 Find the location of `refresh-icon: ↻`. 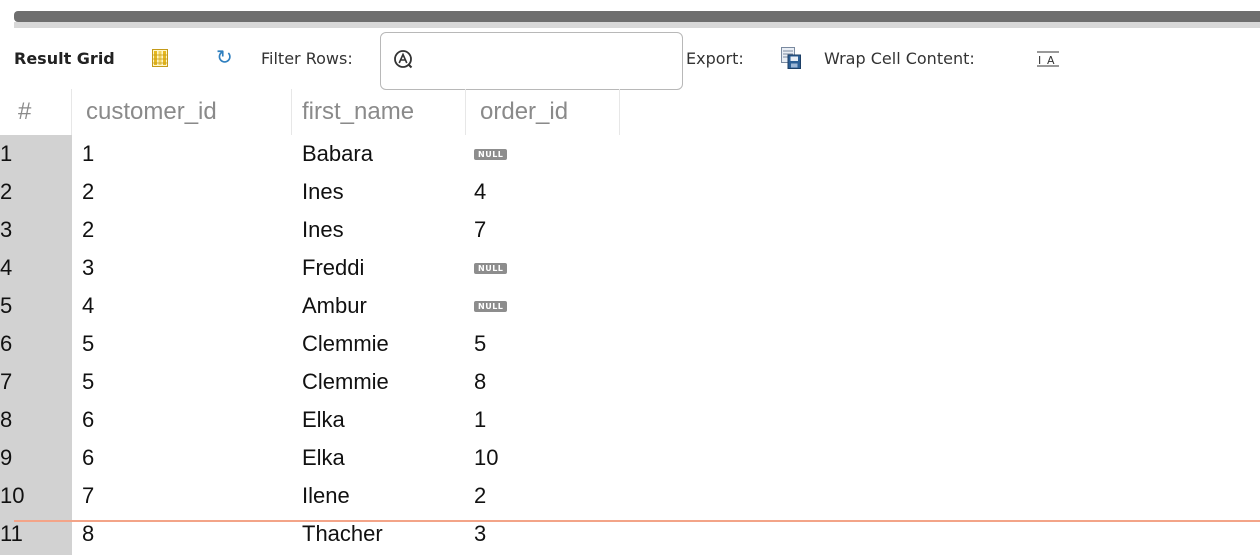

refresh-icon: ↻ is located at coordinates (224, 58).